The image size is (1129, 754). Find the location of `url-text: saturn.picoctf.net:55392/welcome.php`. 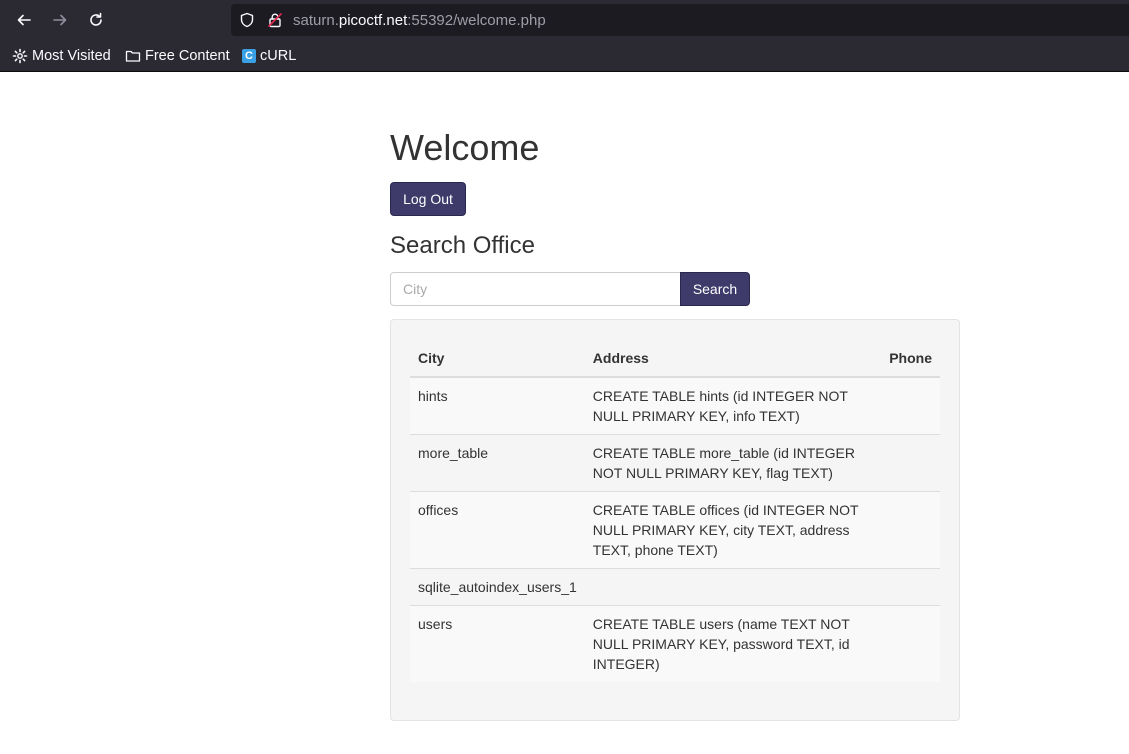

url-text: saturn.picoctf.net:55392/welcome.php is located at coordinates (419, 20).